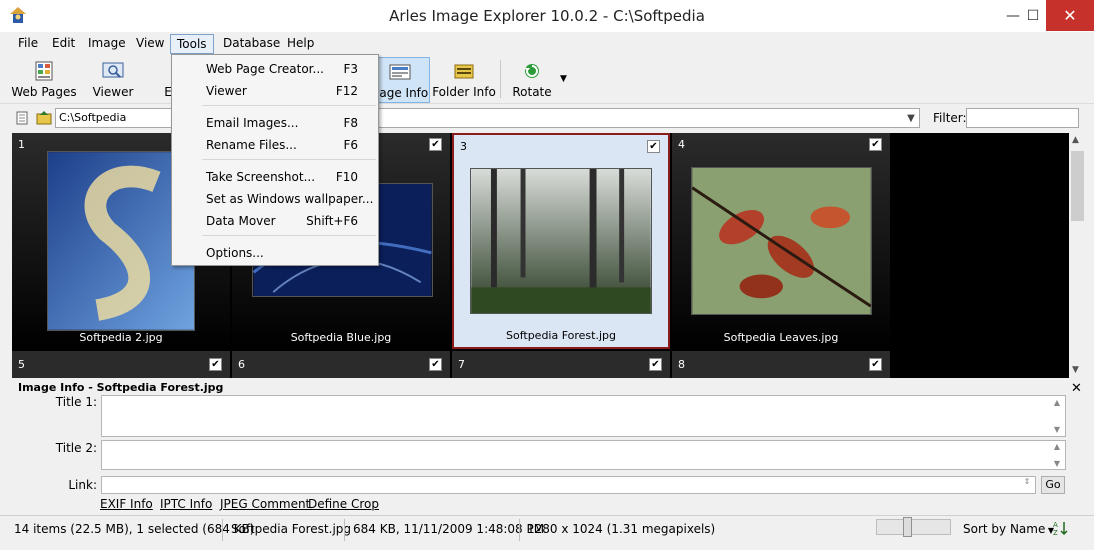 This screenshot has width=1094, height=550. I want to click on folder-info-button: Folder Info, so click(464, 80).